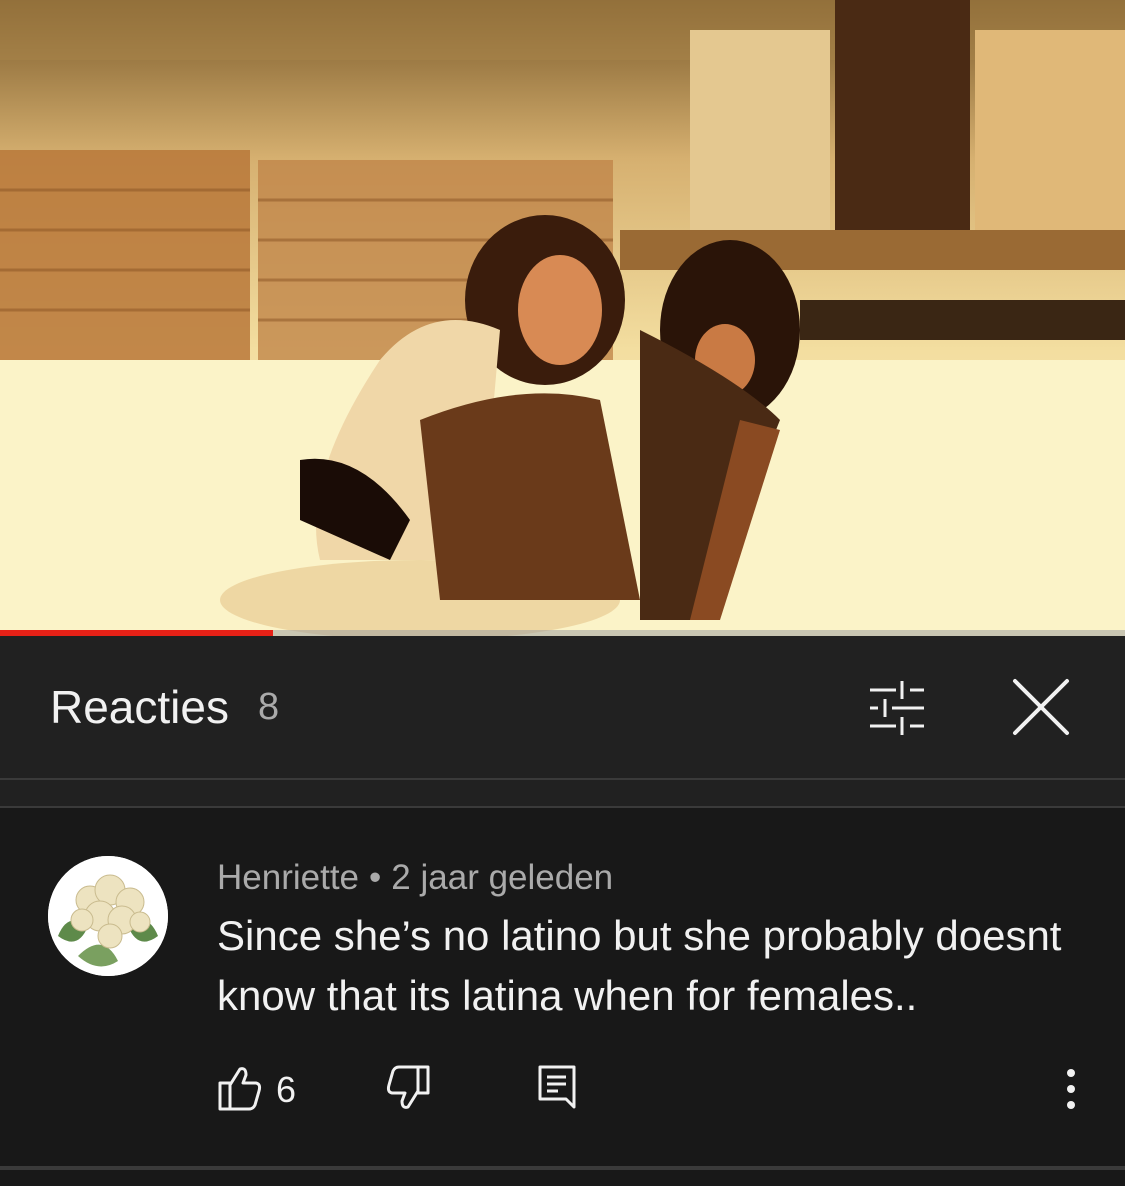 The width and height of the screenshot is (1125, 1186). Describe the element at coordinates (286, 1089) in the screenshot. I see `like-count: 6` at that location.